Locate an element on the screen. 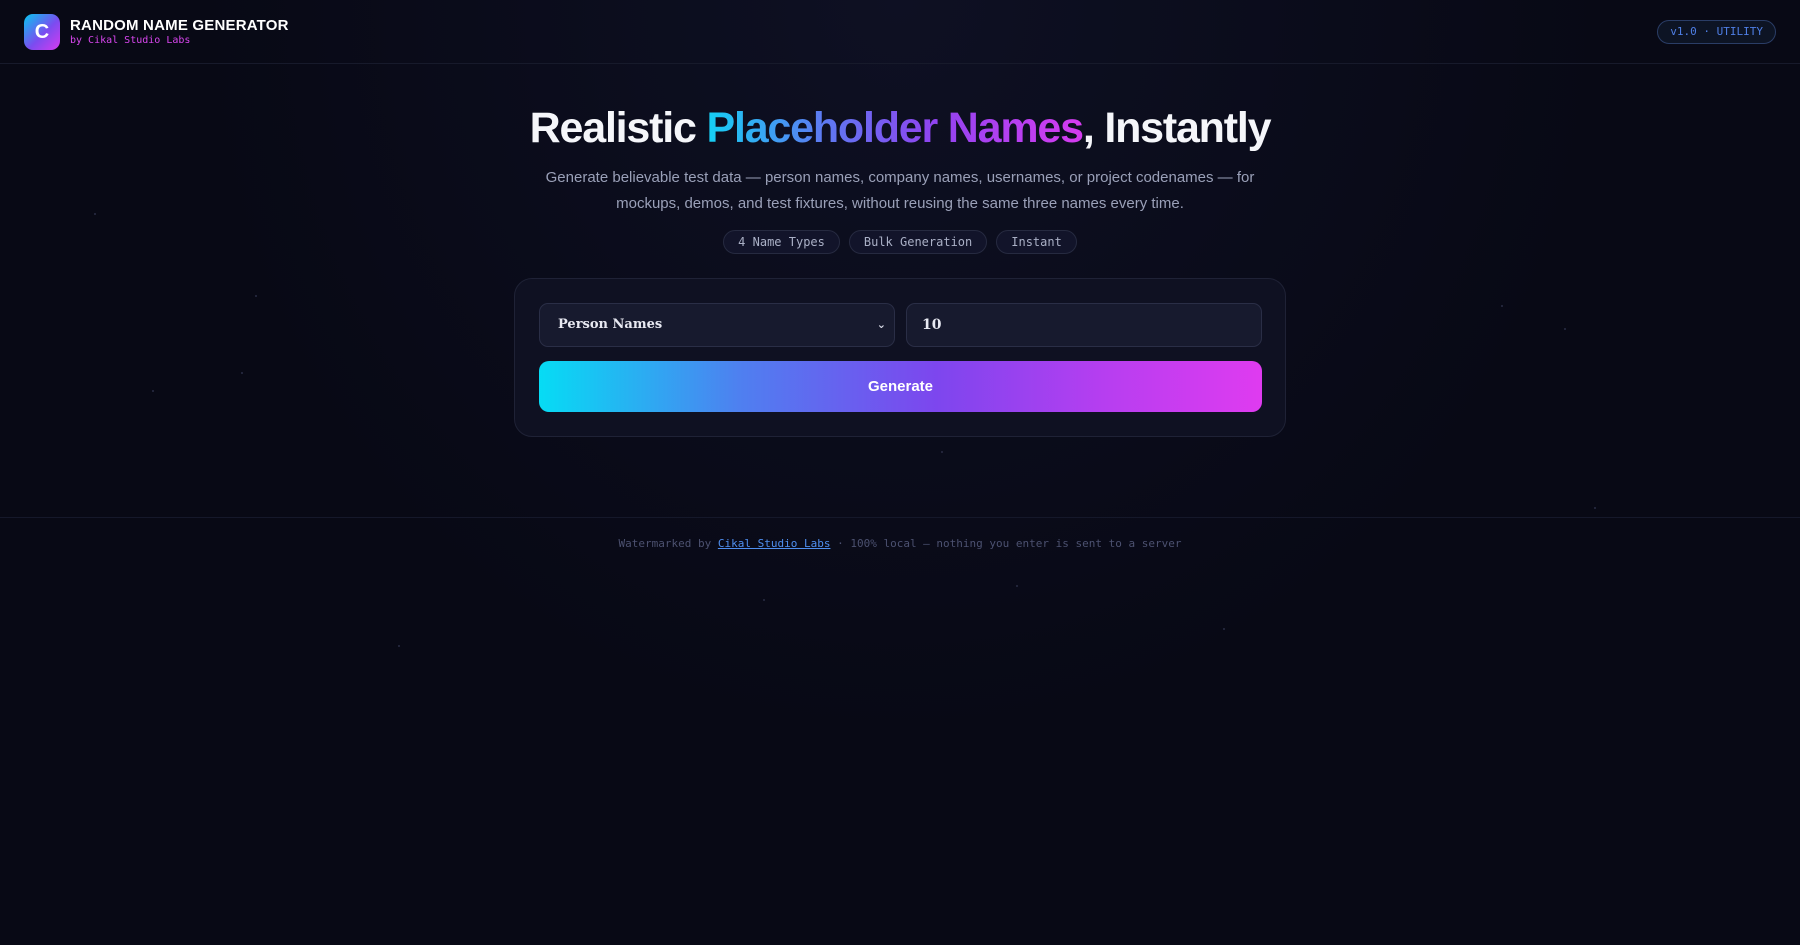 The height and width of the screenshot is (945, 1800). tag-bulk-generation: Bulk Generation is located at coordinates (918, 242).